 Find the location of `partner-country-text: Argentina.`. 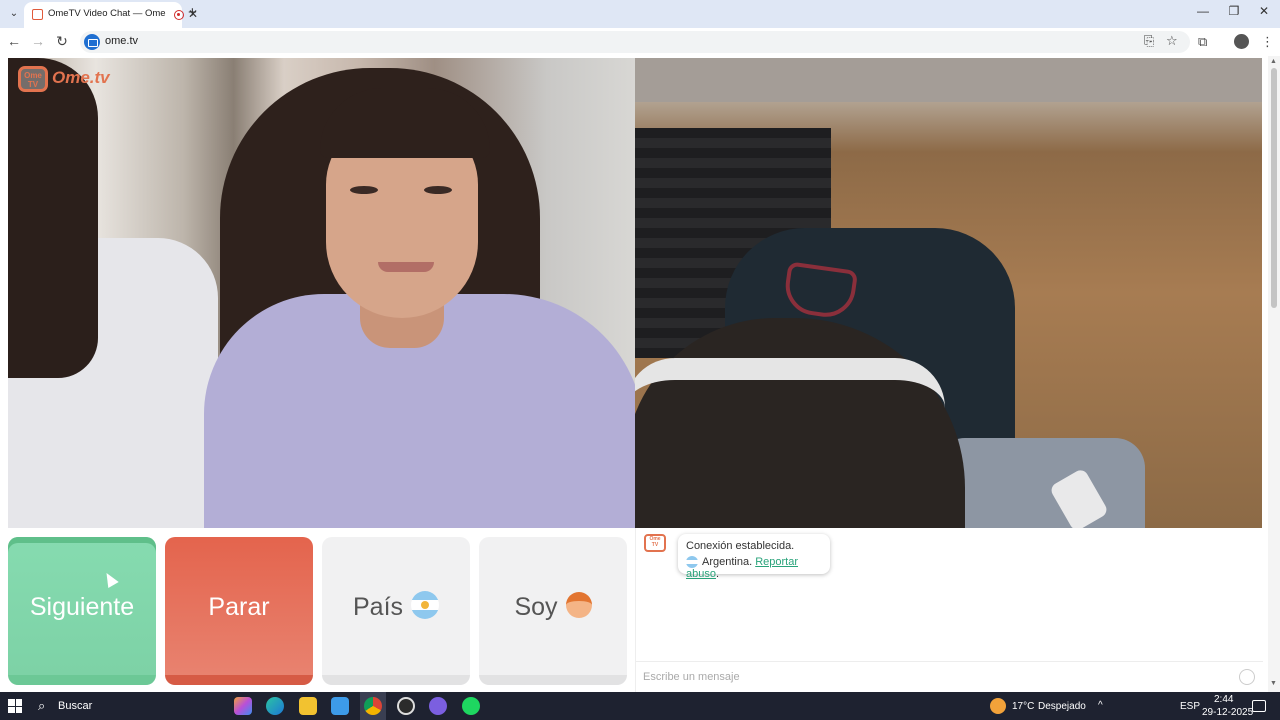

partner-country-text: Argentina. is located at coordinates (727, 562).